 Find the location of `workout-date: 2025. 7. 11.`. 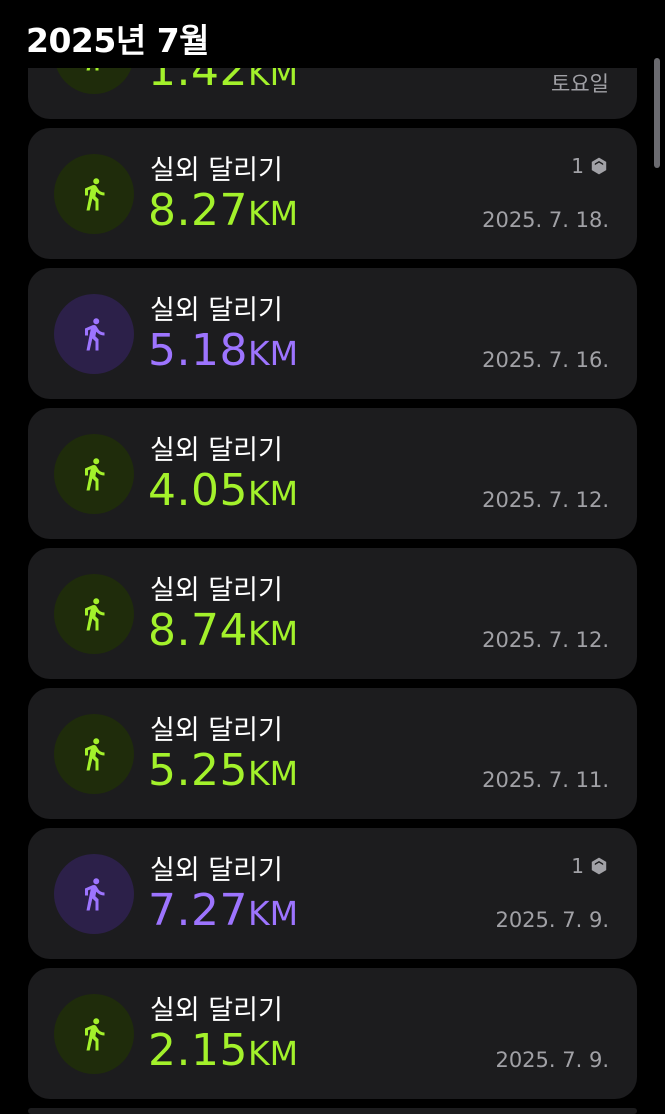

workout-date: 2025. 7. 11. is located at coordinates (545, 780).